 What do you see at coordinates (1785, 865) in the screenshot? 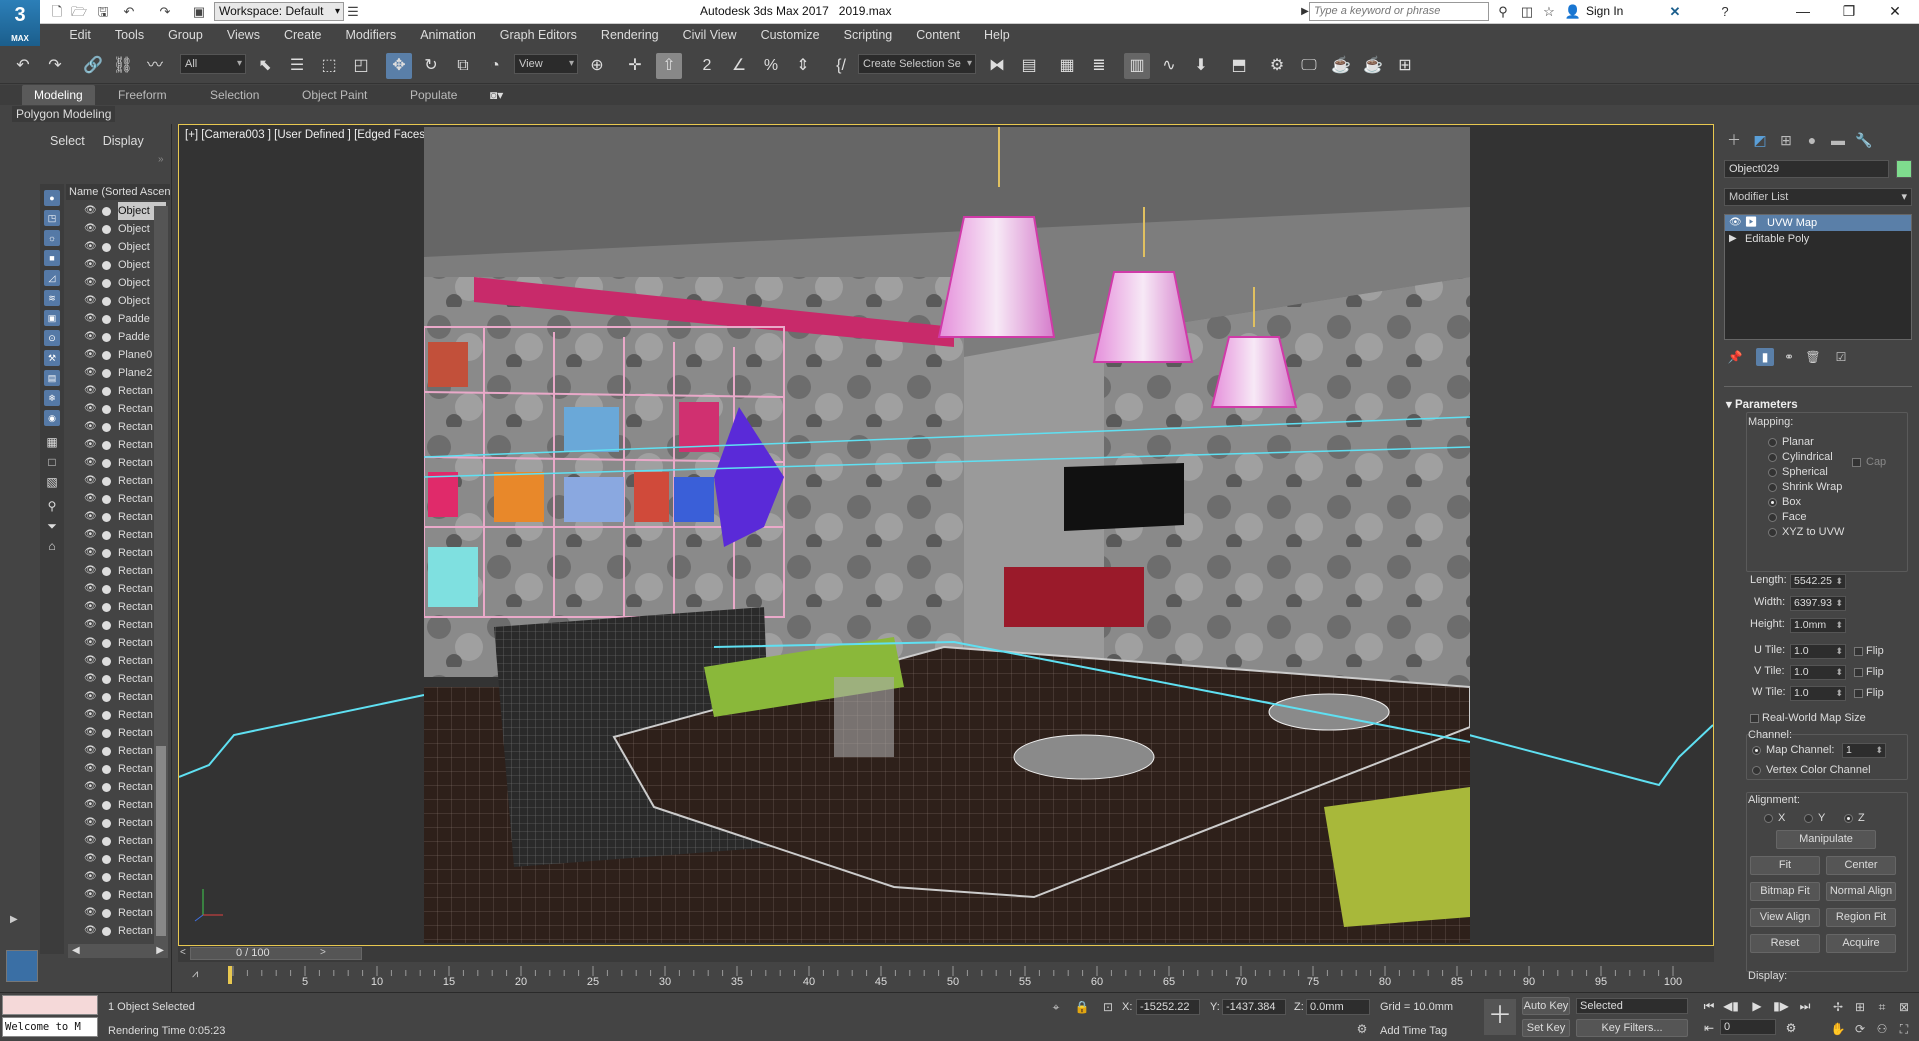
I see `fit-button: Fit` at bounding box center [1785, 865].